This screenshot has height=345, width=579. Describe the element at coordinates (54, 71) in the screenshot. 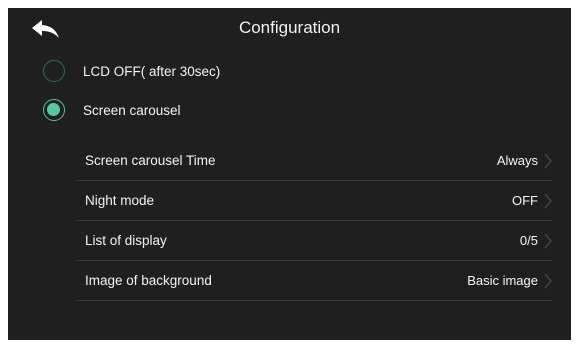

I see `radio-unchecked-icon` at that location.